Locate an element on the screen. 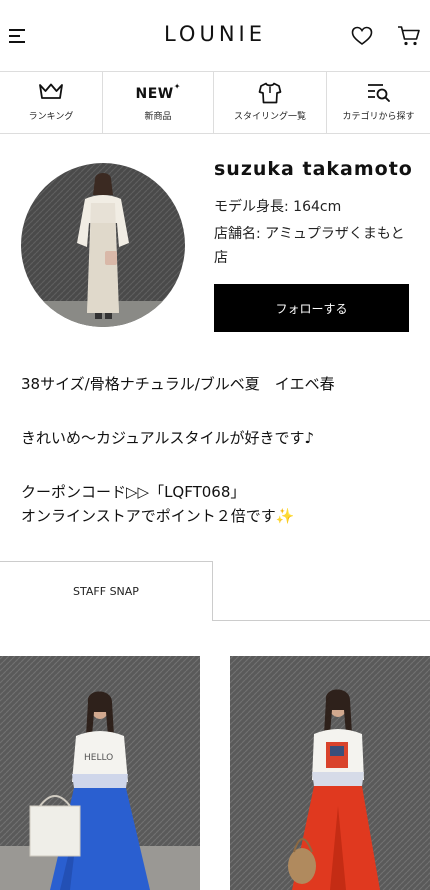  bio-line: 38サイズ/骨格ナチュラル/ブルベ夏 イエベ春 is located at coordinates (178, 384).